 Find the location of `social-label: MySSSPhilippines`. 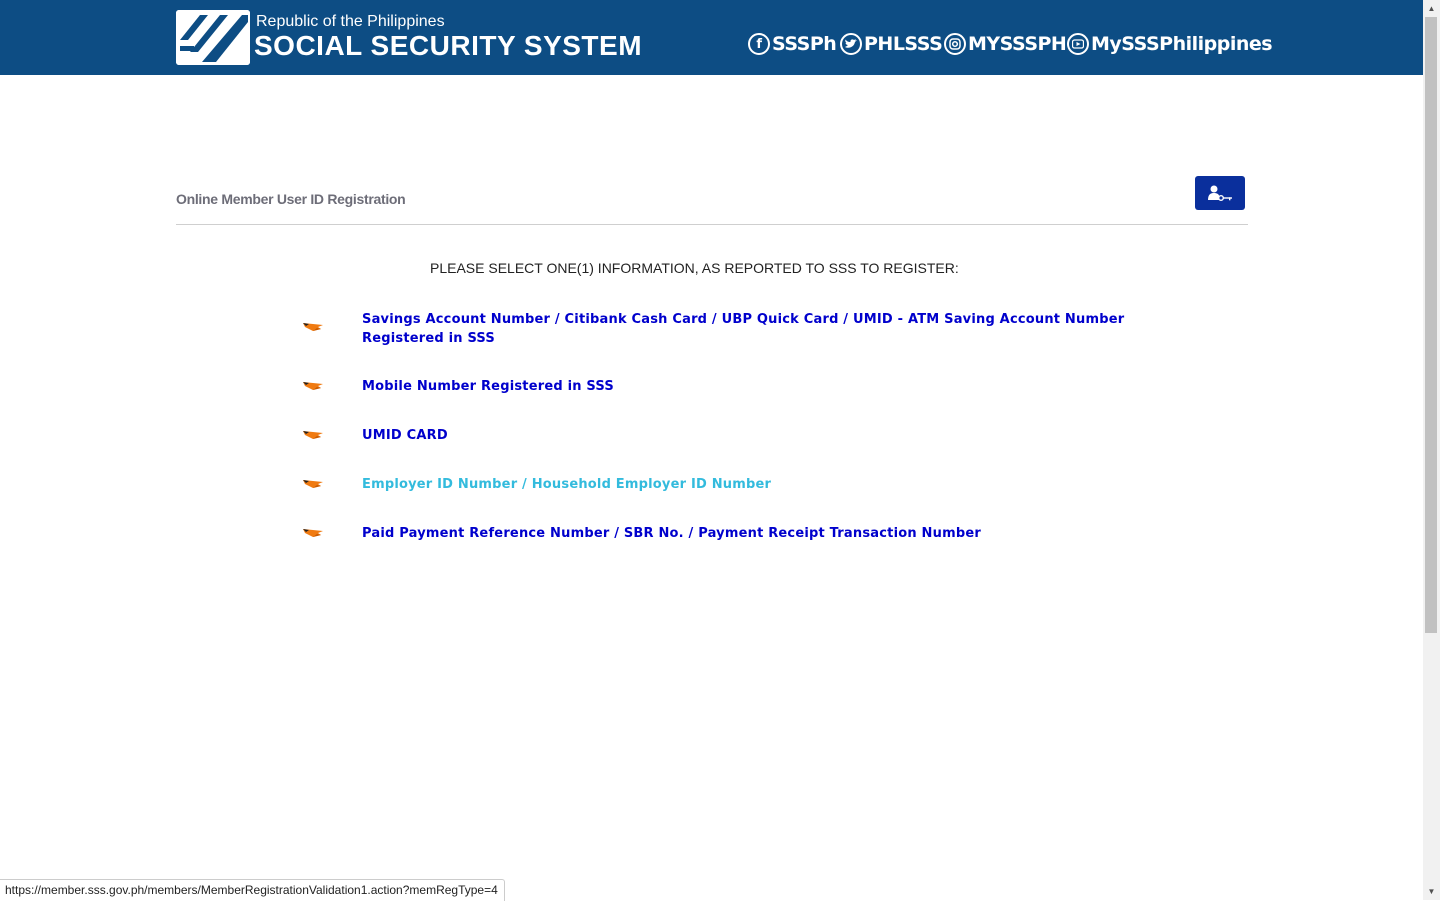

social-label: MySSSPhilippines is located at coordinates (1182, 44).